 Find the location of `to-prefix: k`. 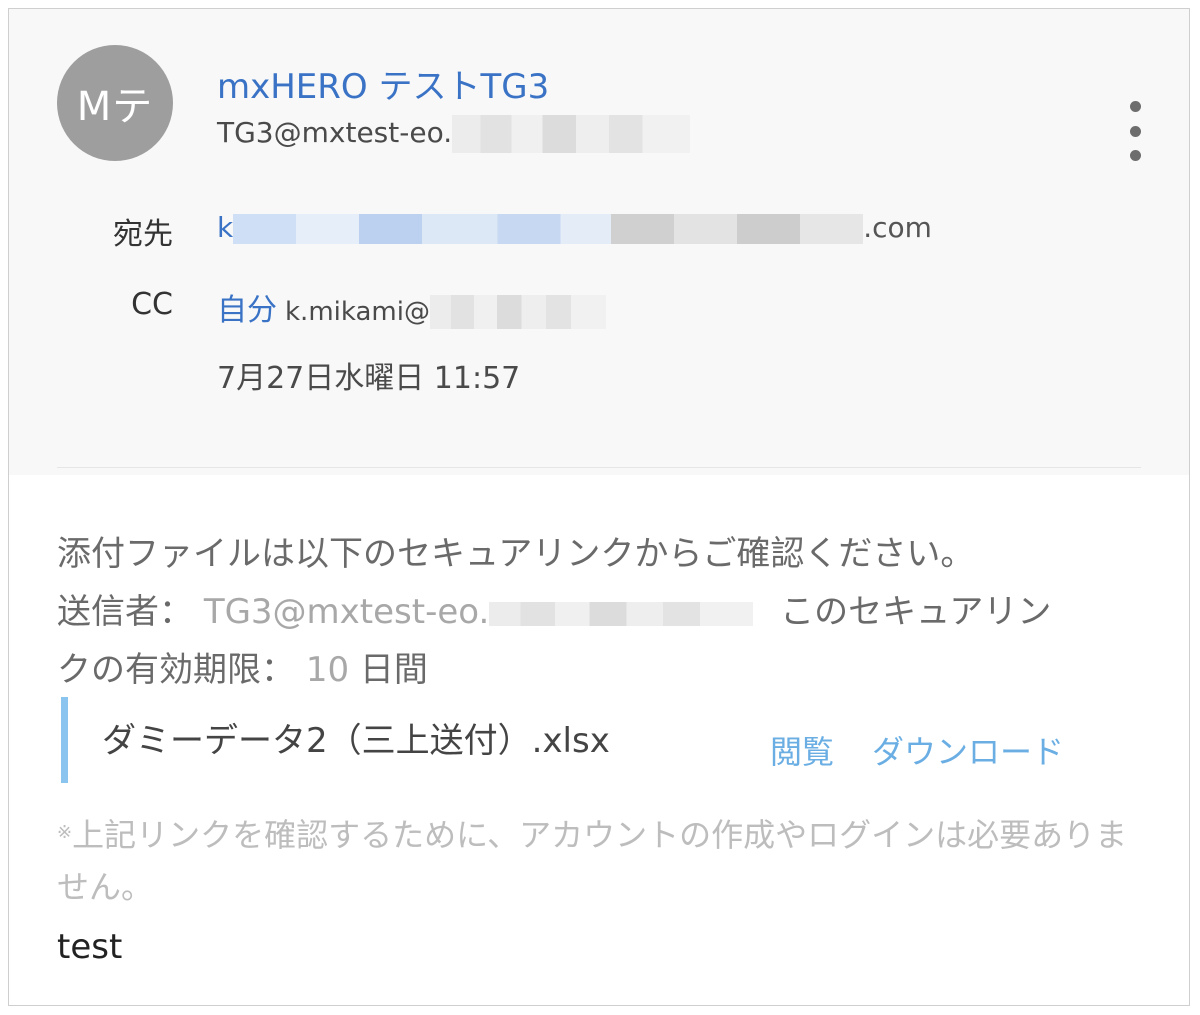

to-prefix: k is located at coordinates (225, 227).